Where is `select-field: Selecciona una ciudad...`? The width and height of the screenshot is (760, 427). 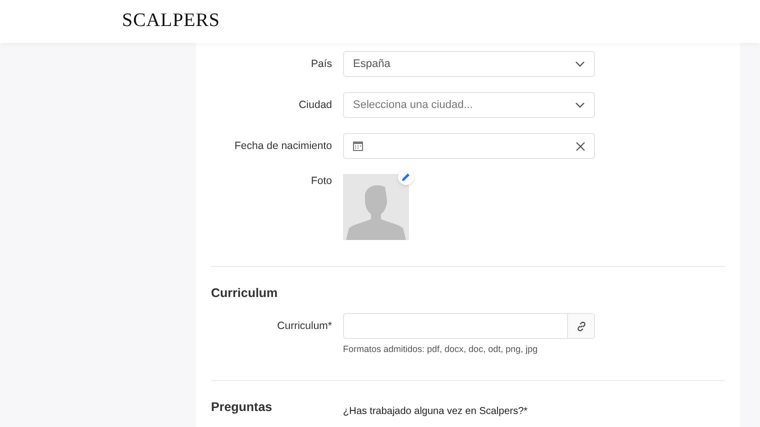
select-field: Selecciona una ciudad... is located at coordinates (469, 105).